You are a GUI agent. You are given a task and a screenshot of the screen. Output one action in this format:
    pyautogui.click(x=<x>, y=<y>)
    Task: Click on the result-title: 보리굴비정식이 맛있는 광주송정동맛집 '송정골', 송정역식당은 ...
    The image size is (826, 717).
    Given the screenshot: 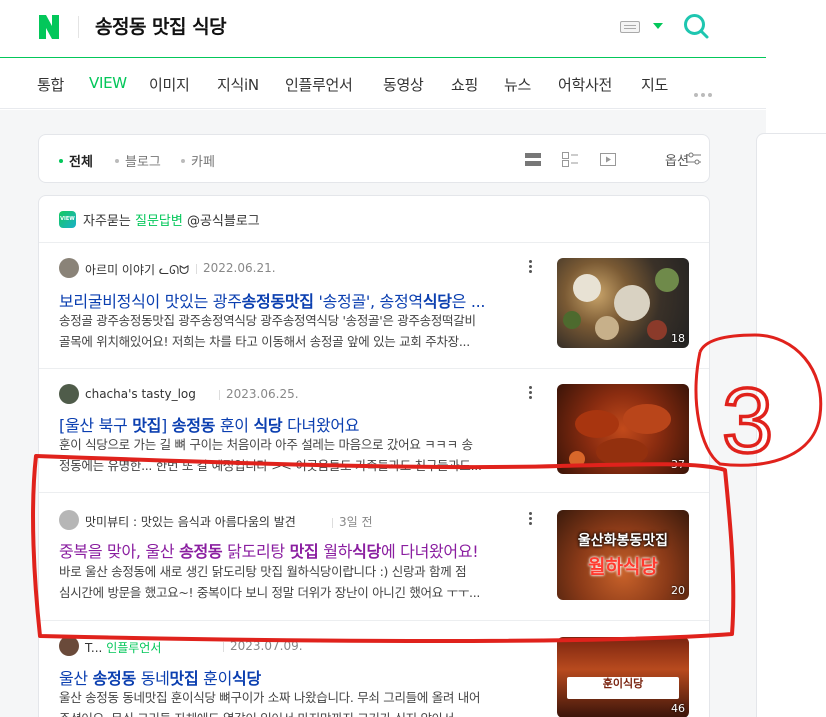 What is the action you would take?
    pyautogui.click(x=272, y=300)
    